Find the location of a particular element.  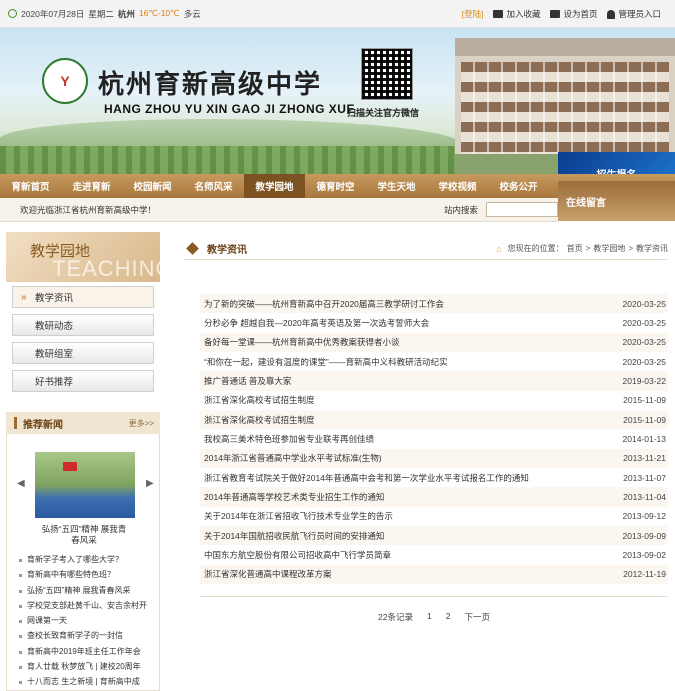

school-name-cn: 杭州育新高级中学 is located at coordinates (210, 85).